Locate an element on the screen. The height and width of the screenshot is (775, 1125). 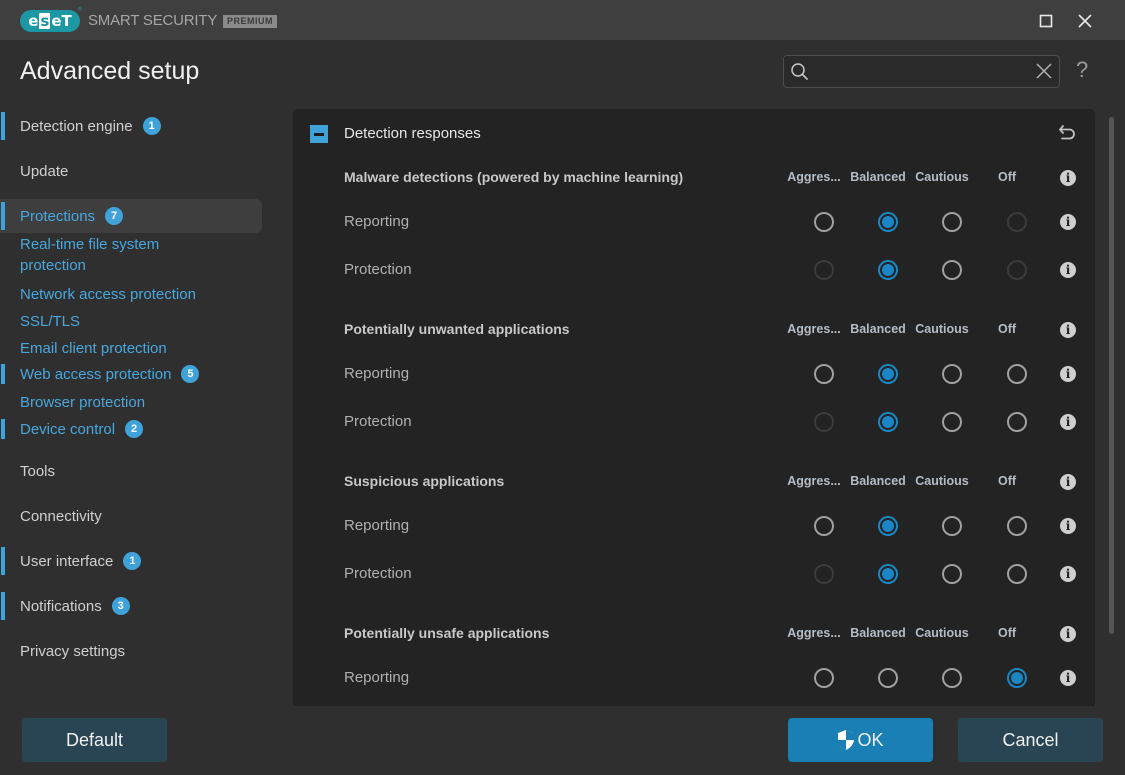
sidebar-item-update: Update is located at coordinates (131, 171).